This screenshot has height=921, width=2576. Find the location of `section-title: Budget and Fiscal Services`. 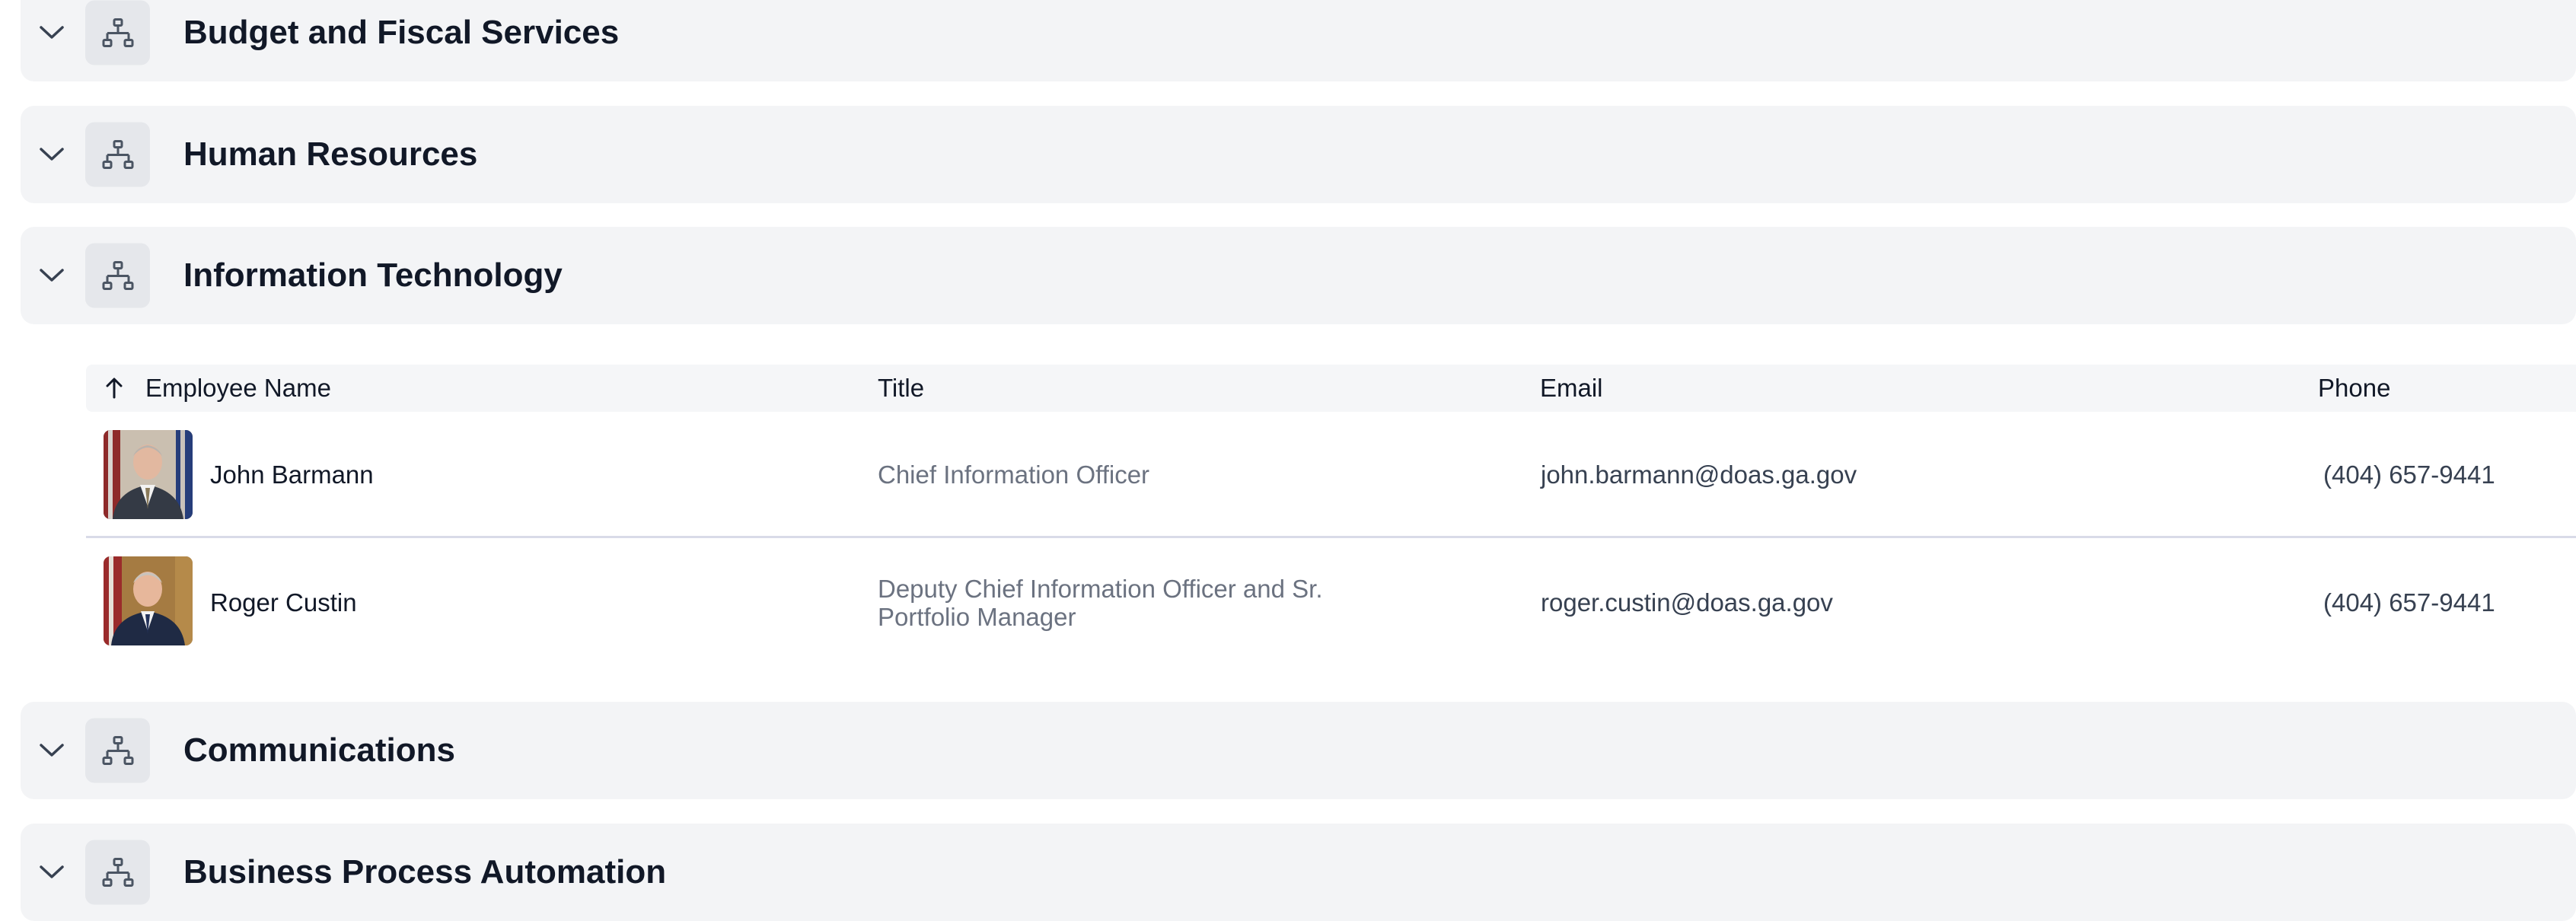

section-title: Budget and Fiscal Services is located at coordinates (401, 33).